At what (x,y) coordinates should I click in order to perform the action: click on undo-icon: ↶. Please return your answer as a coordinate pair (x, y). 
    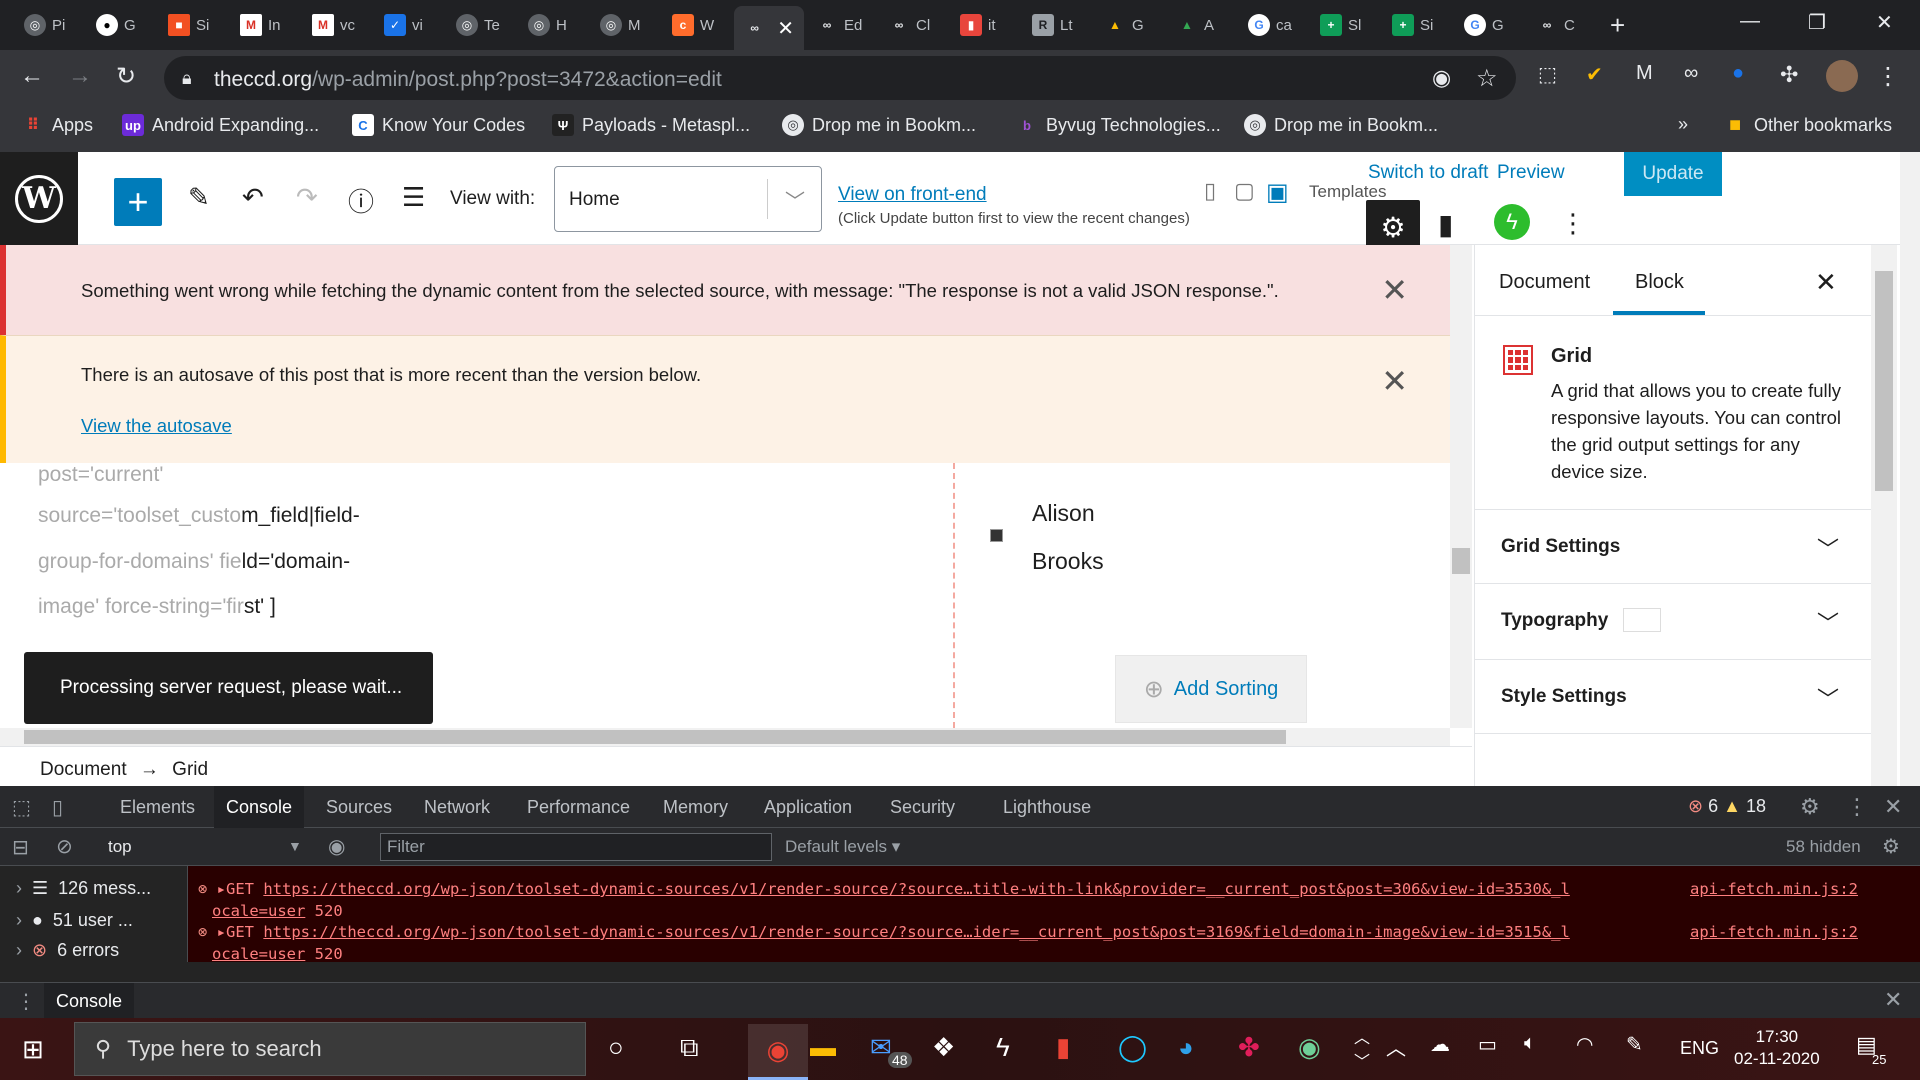
    Looking at the image, I should click on (253, 197).